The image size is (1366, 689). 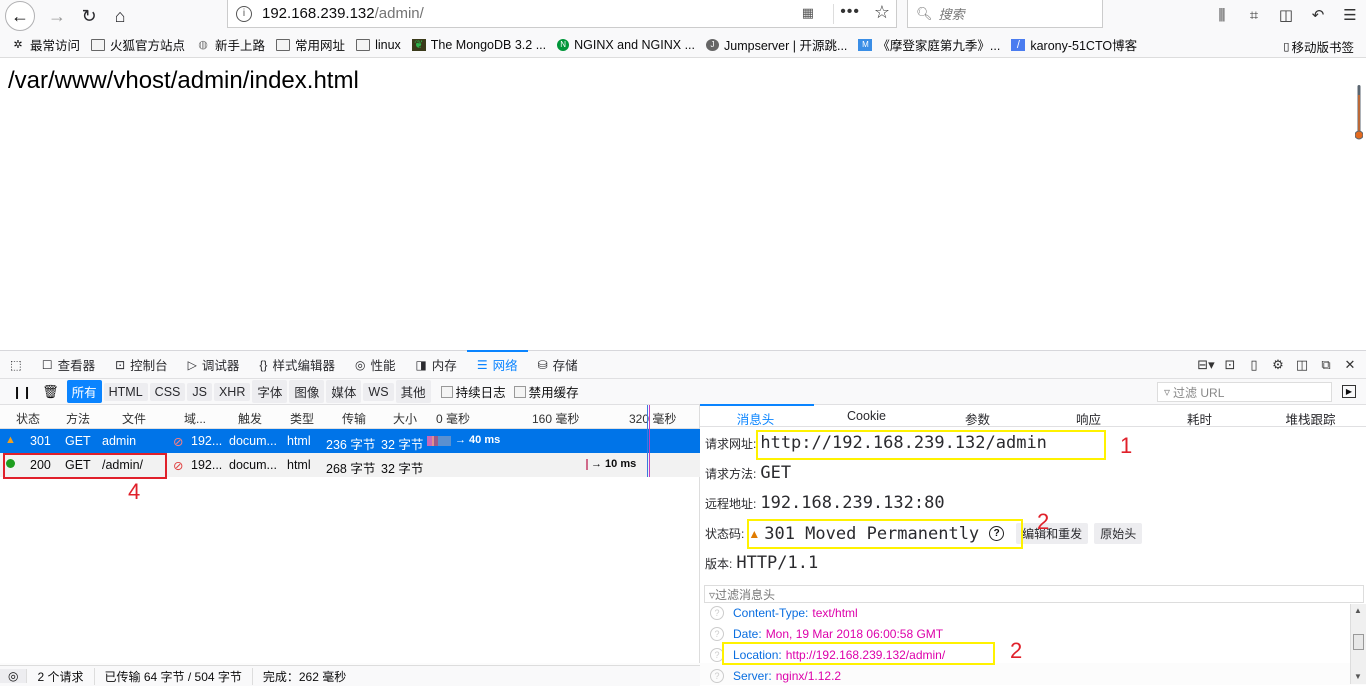 I want to click on header-row: ? Content-Type: text/html, so click(x=784, y=613).